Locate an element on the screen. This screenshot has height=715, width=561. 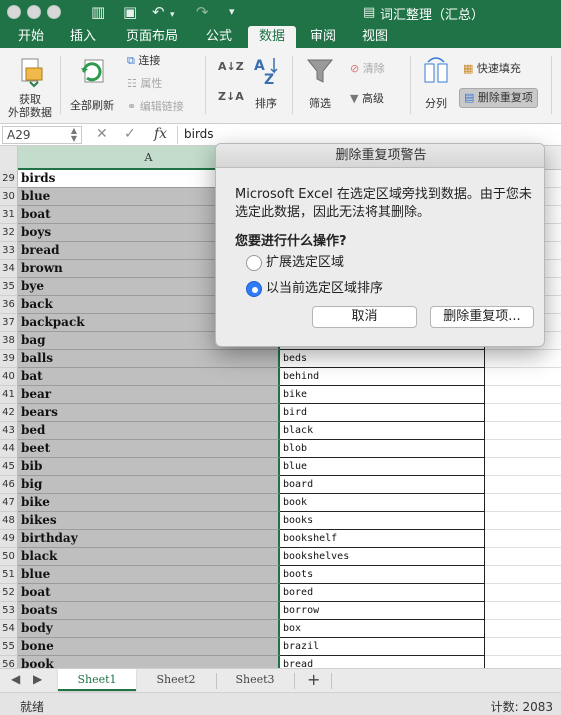
close-window-button is located at coordinates (14, 12).